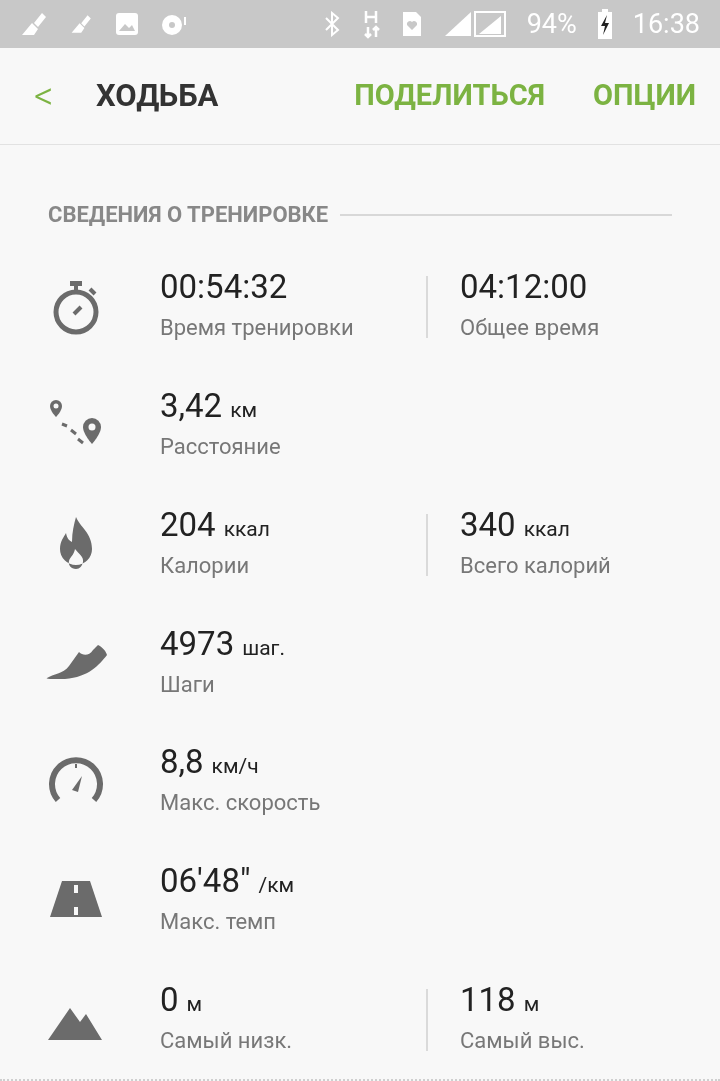 This screenshot has height=1081, width=720. I want to click on stat-value: 118, so click(488, 999).